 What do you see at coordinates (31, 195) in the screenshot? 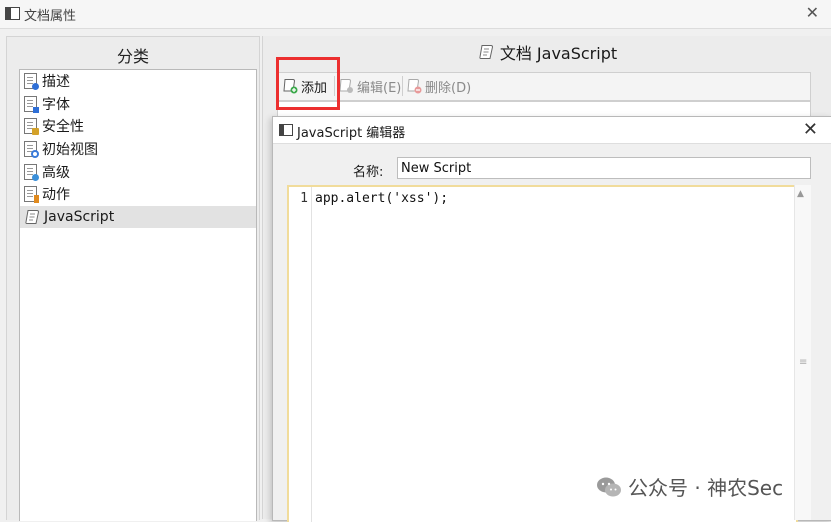
I see `doc-action-icon` at bounding box center [31, 195].